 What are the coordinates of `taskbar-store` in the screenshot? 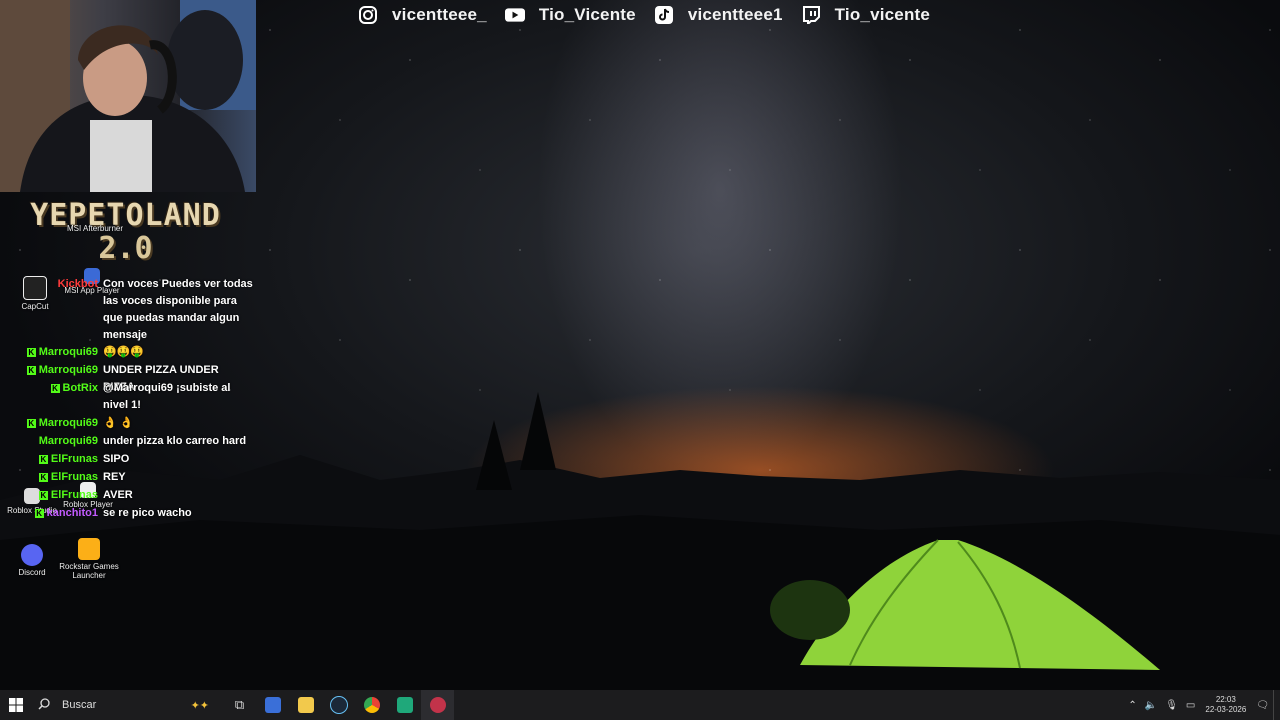 It's located at (272, 705).